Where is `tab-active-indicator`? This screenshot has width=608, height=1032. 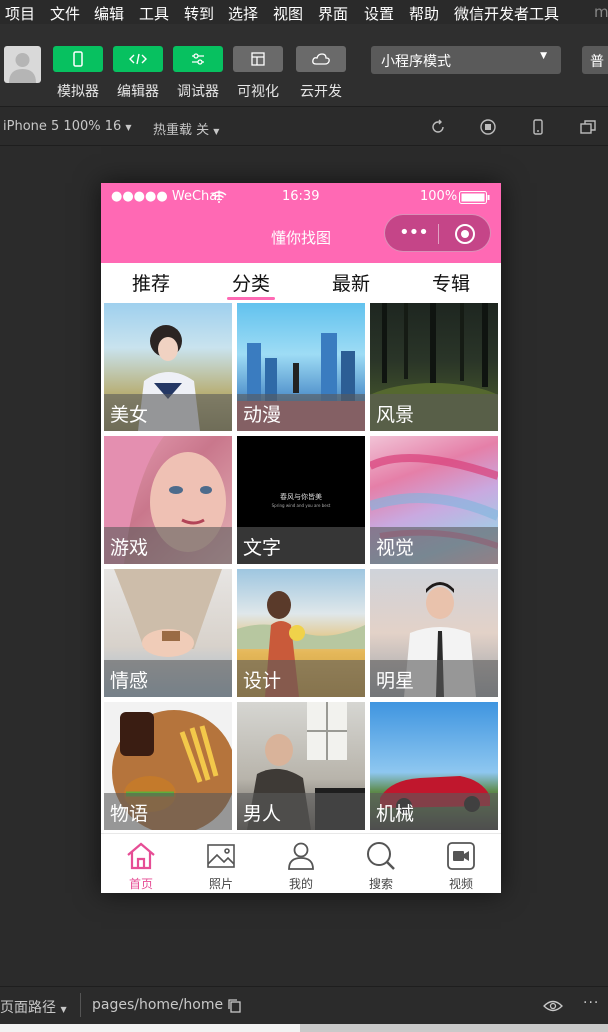
tab-active-indicator is located at coordinates (251, 298).